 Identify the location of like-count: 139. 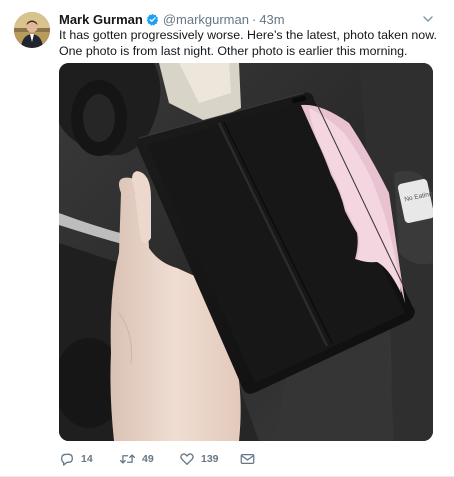
(210, 459).